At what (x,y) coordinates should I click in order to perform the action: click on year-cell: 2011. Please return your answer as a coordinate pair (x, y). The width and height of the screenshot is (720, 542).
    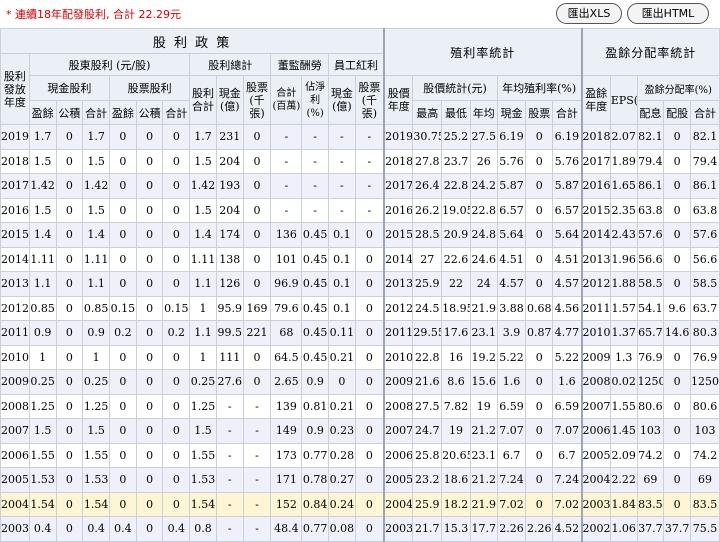
    Looking at the image, I should click on (595, 308).